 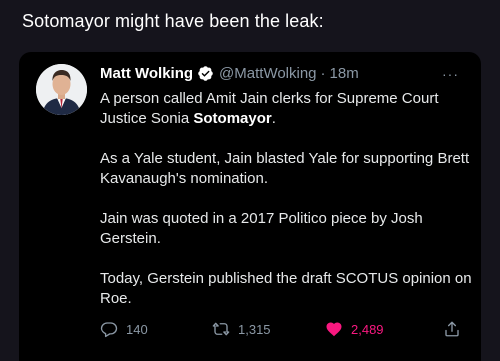 I want to click on author-handle: @MattWolking, so click(x=267, y=73).